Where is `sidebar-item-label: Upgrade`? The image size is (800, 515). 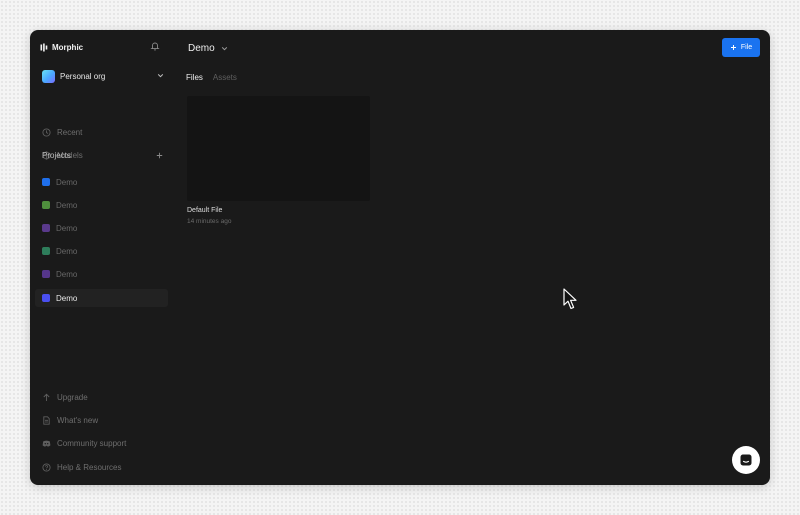 sidebar-item-label: Upgrade is located at coordinates (72, 397).